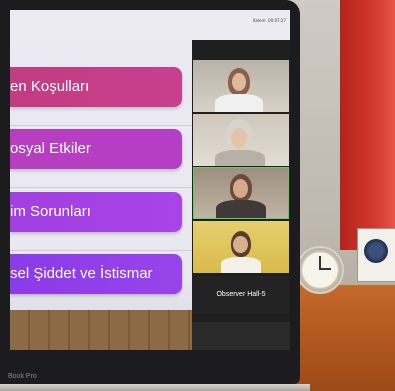 This screenshot has width=395, height=391. Describe the element at coordinates (50, 86) in the screenshot. I see `slide-item-label: en Koşulları` at that location.